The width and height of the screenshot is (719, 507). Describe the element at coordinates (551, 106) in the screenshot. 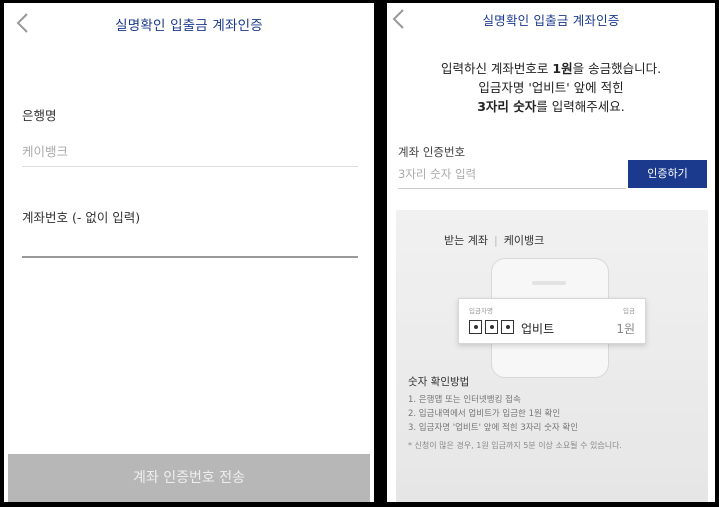

I see `message-line-3: 3자리 숫자를 입력해주세요.` at that location.